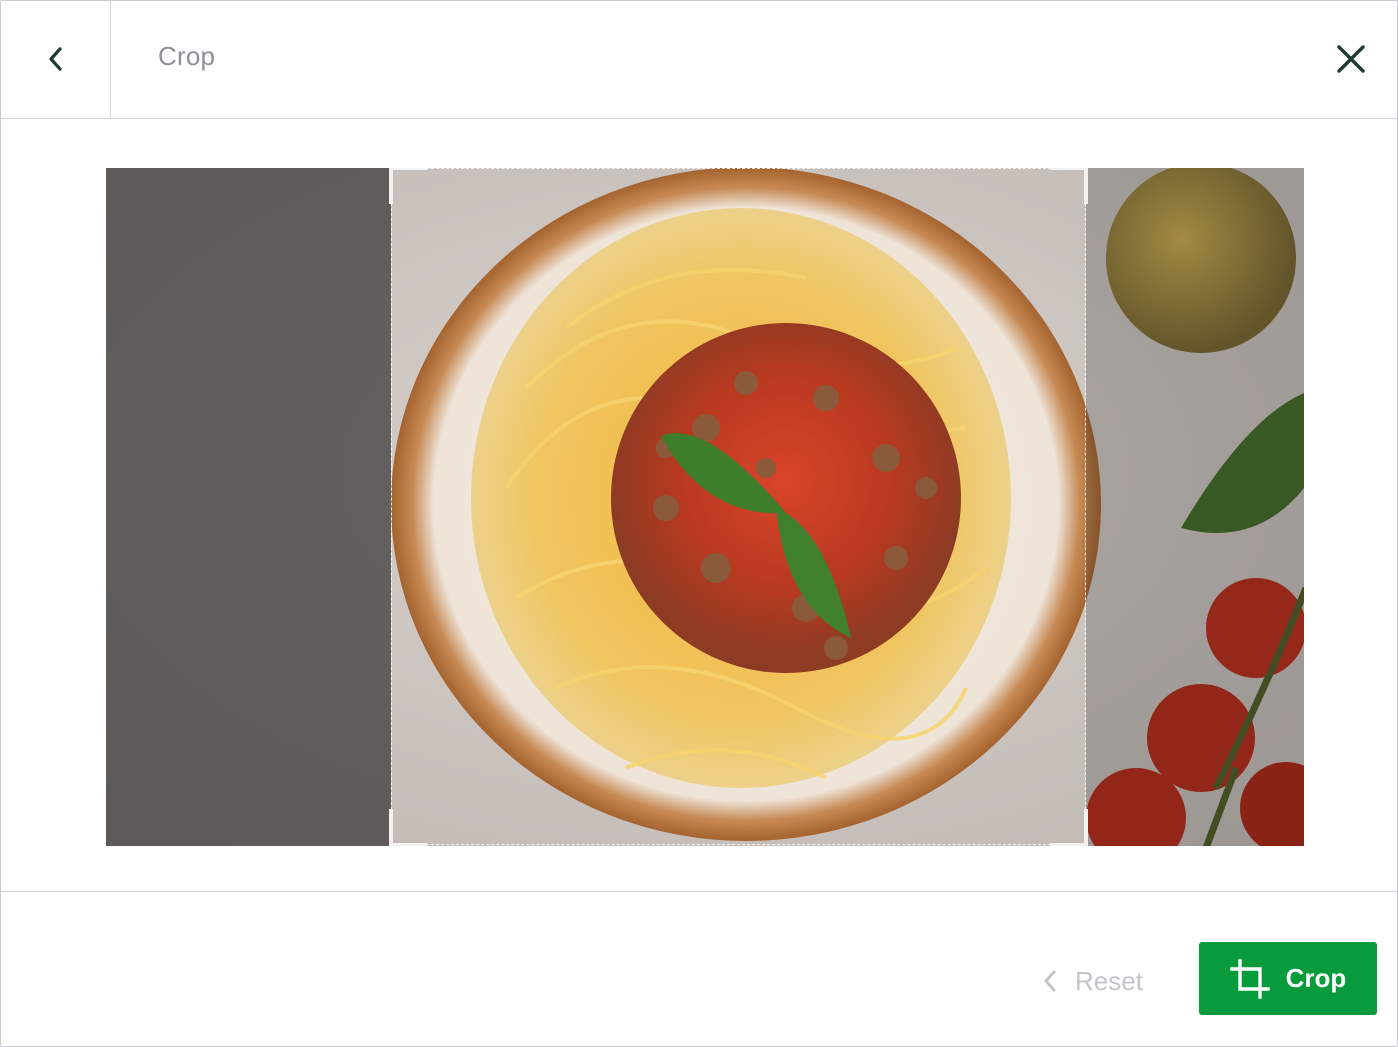 The image size is (1398, 1047). What do you see at coordinates (1195, 507) in the screenshot?
I see `cropped-out-area-right` at bounding box center [1195, 507].